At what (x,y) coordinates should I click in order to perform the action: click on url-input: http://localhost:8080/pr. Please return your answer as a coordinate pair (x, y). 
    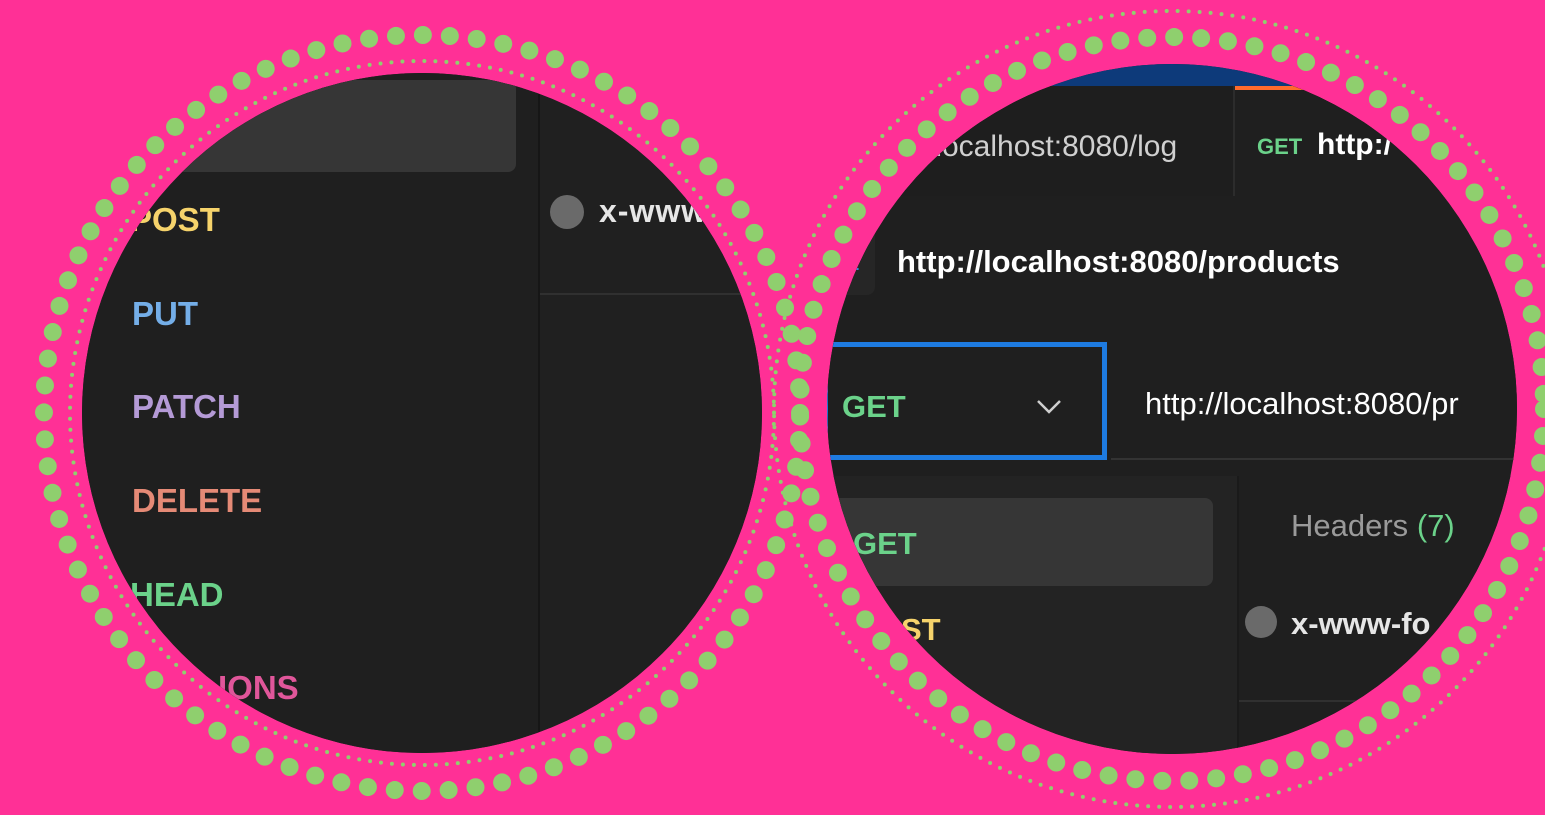
    Looking at the image, I should click on (1314, 403).